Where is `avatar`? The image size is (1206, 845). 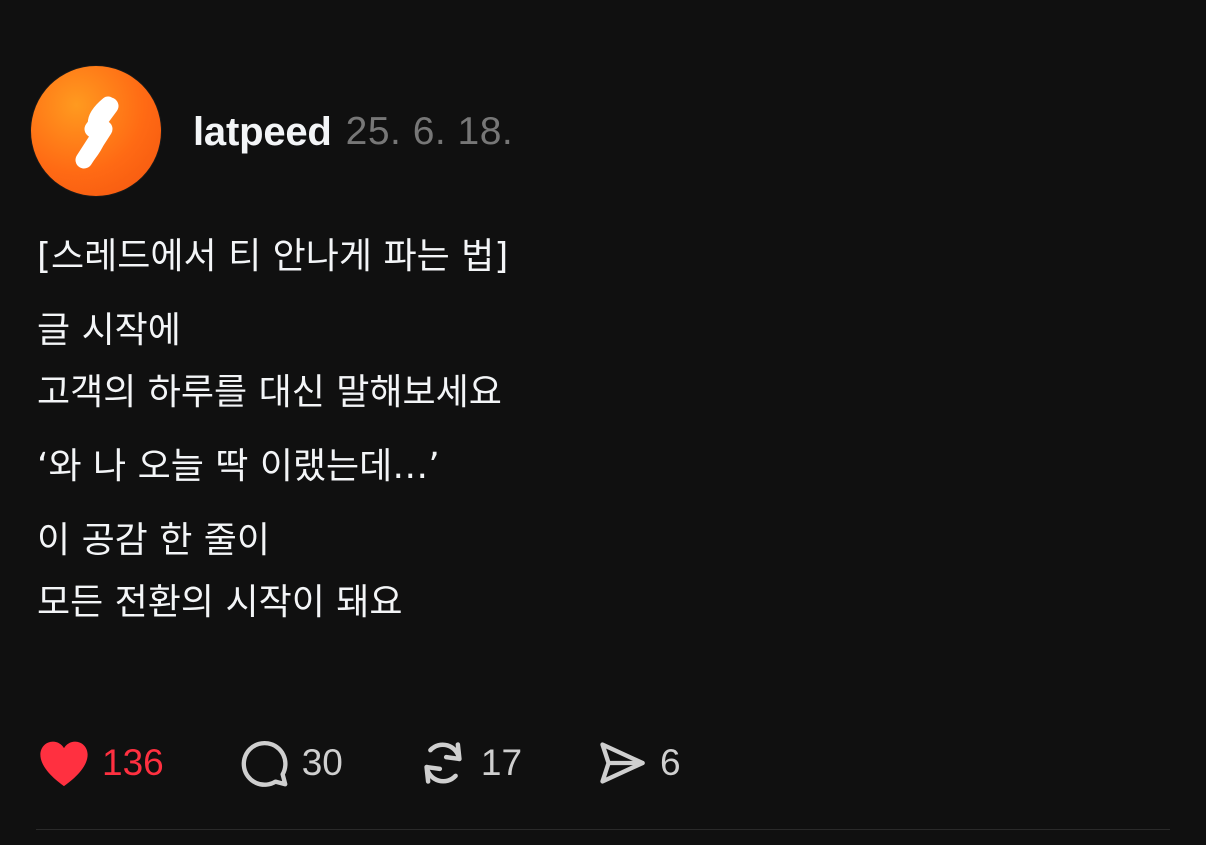 avatar is located at coordinates (96, 131).